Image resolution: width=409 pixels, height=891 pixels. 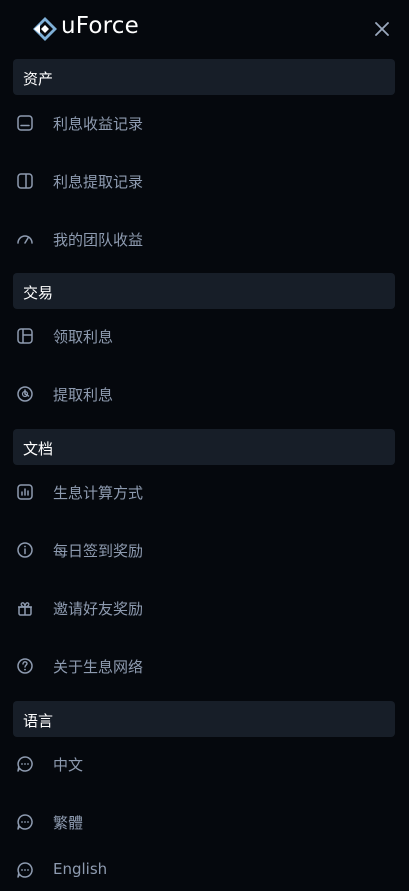 What do you see at coordinates (68, 765) in the screenshot?
I see `menu-item-label: 中文` at bounding box center [68, 765].